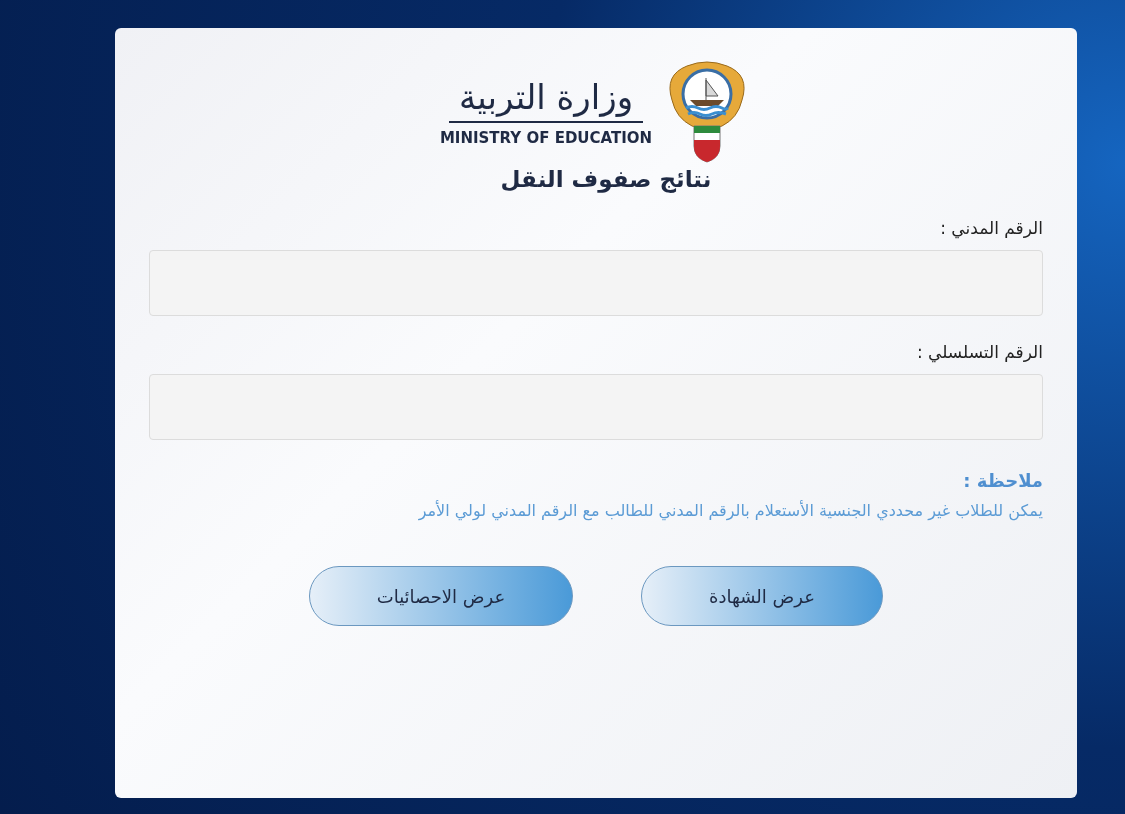 This screenshot has height=814, width=1125. Describe the element at coordinates (730, 510) in the screenshot. I see `note-text: يمكن للطلاب غير محددي الجنسية الأستعلام بالرقم المدني للطالب مع الرقم المدني لولي الأمر` at that location.